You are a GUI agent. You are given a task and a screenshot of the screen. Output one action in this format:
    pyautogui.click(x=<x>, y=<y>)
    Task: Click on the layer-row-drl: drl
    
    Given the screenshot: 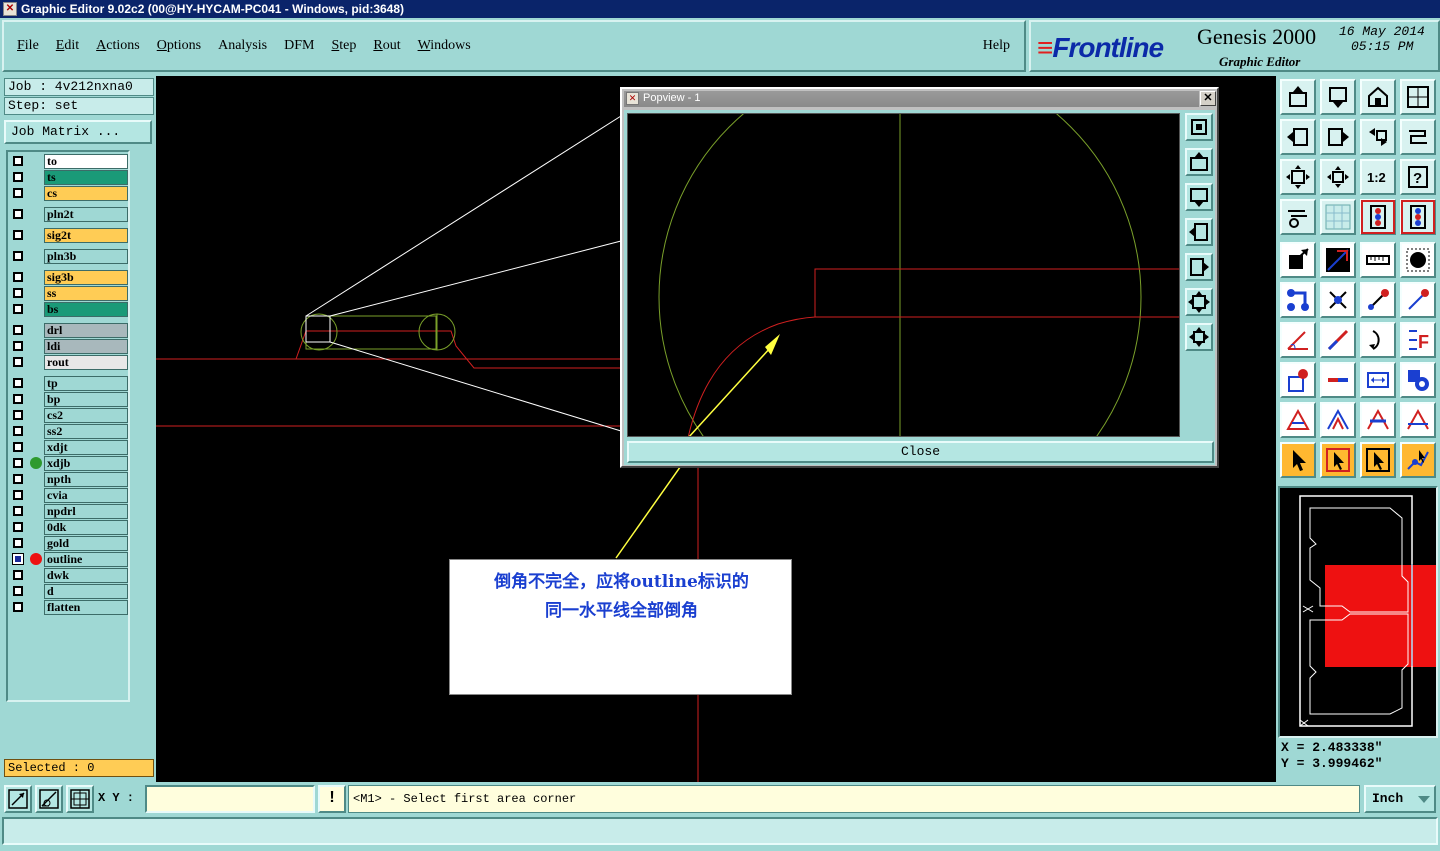 What is the action you would take?
    pyautogui.click(x=69, y=330)
    